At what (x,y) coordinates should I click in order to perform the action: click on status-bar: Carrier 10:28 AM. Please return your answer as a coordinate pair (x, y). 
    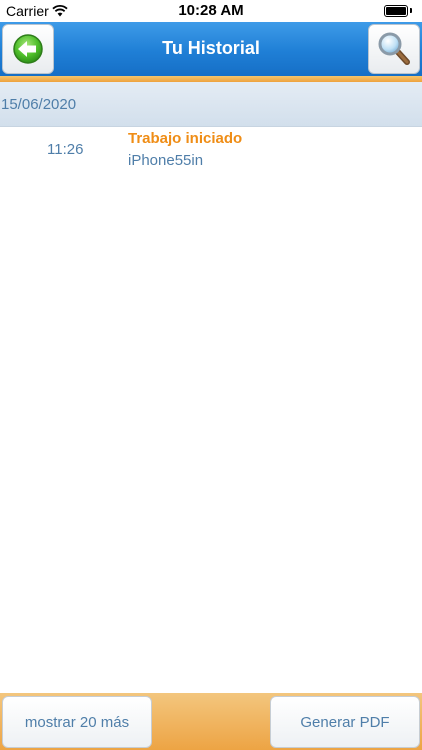
    Looking at the image, I should click on (211, 11).